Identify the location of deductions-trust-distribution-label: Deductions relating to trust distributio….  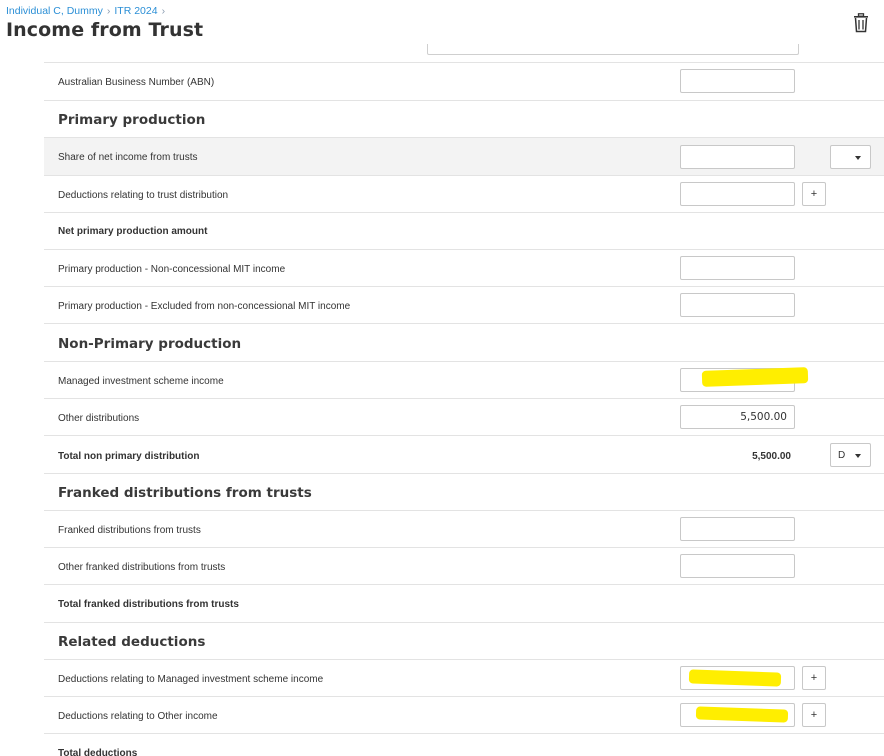
(143, 195).